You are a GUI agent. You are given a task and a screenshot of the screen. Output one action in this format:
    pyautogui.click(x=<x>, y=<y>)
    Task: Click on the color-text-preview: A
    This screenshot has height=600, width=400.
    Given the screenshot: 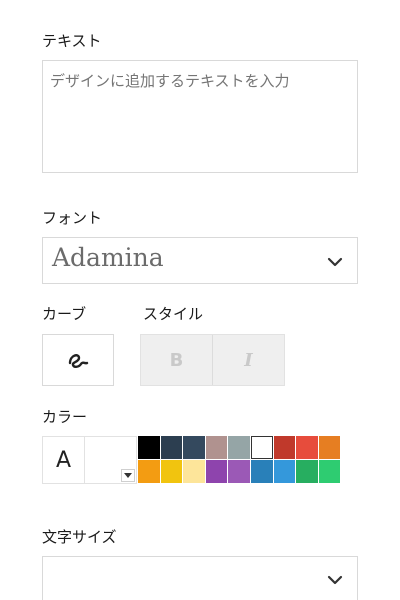 What is the action you would take?
    pyautogui.click(x=63, y=460)
    